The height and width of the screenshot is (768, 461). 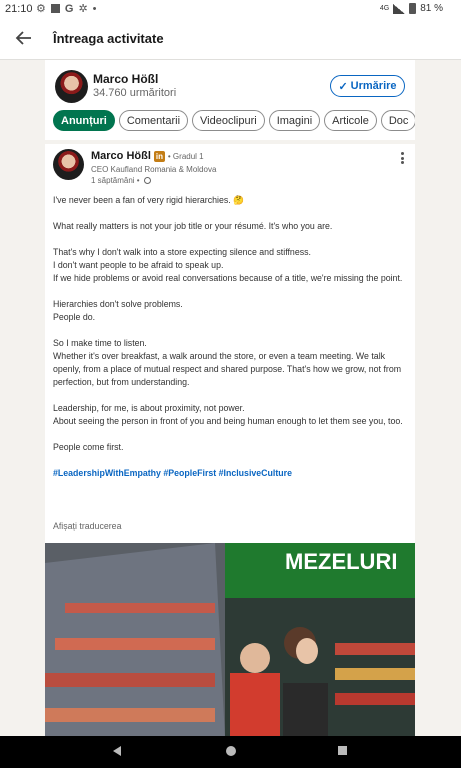 I want to click on tab-images: Imagini, so click(x=294, y=120).